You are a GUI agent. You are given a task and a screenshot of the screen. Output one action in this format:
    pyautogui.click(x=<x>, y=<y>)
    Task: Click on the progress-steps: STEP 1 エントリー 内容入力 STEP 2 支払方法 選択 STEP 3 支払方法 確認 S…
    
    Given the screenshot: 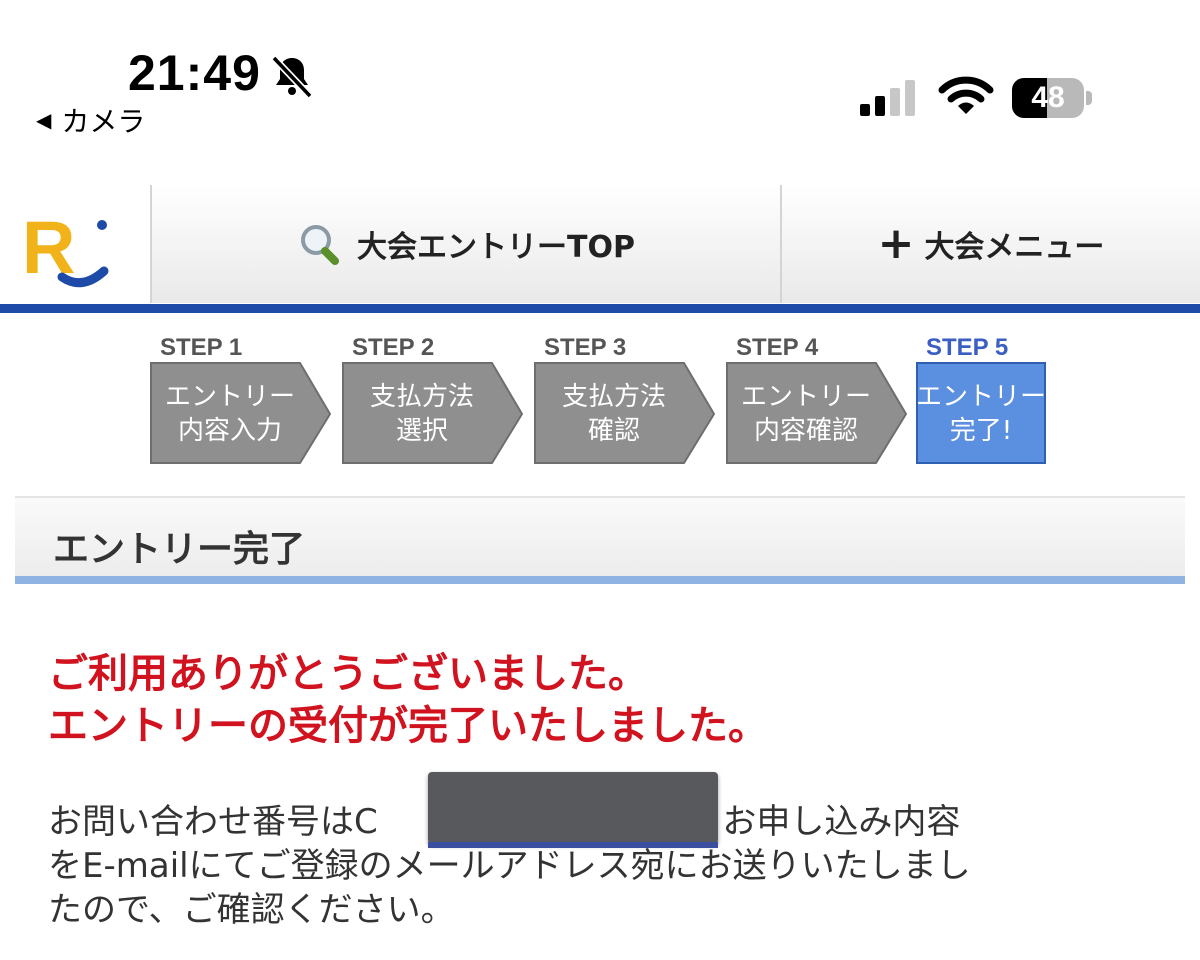 What is the action you would take?
    pyautogui.click(x=610, y=400)
    